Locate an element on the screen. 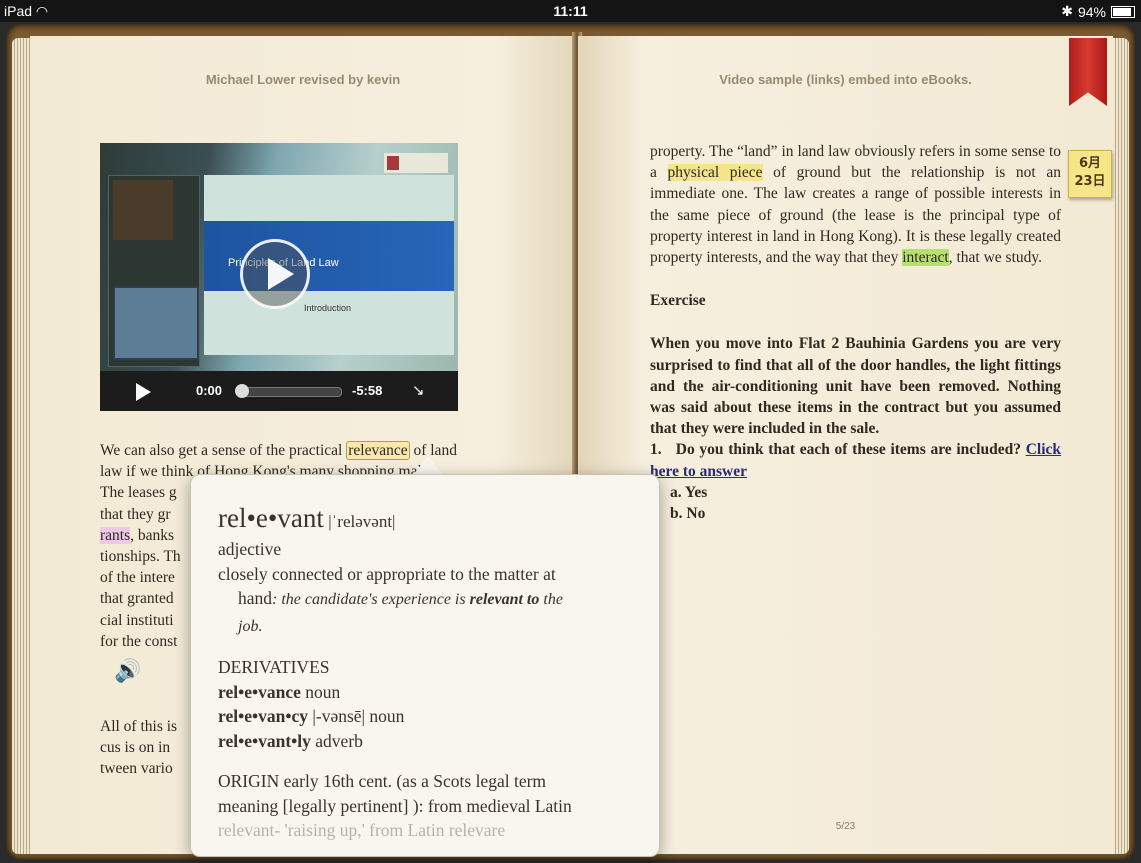 Image resolution: width=1141 pixels, height=863 pixels. highlight-yellow: physical piece is located at coordinates (715, 173).